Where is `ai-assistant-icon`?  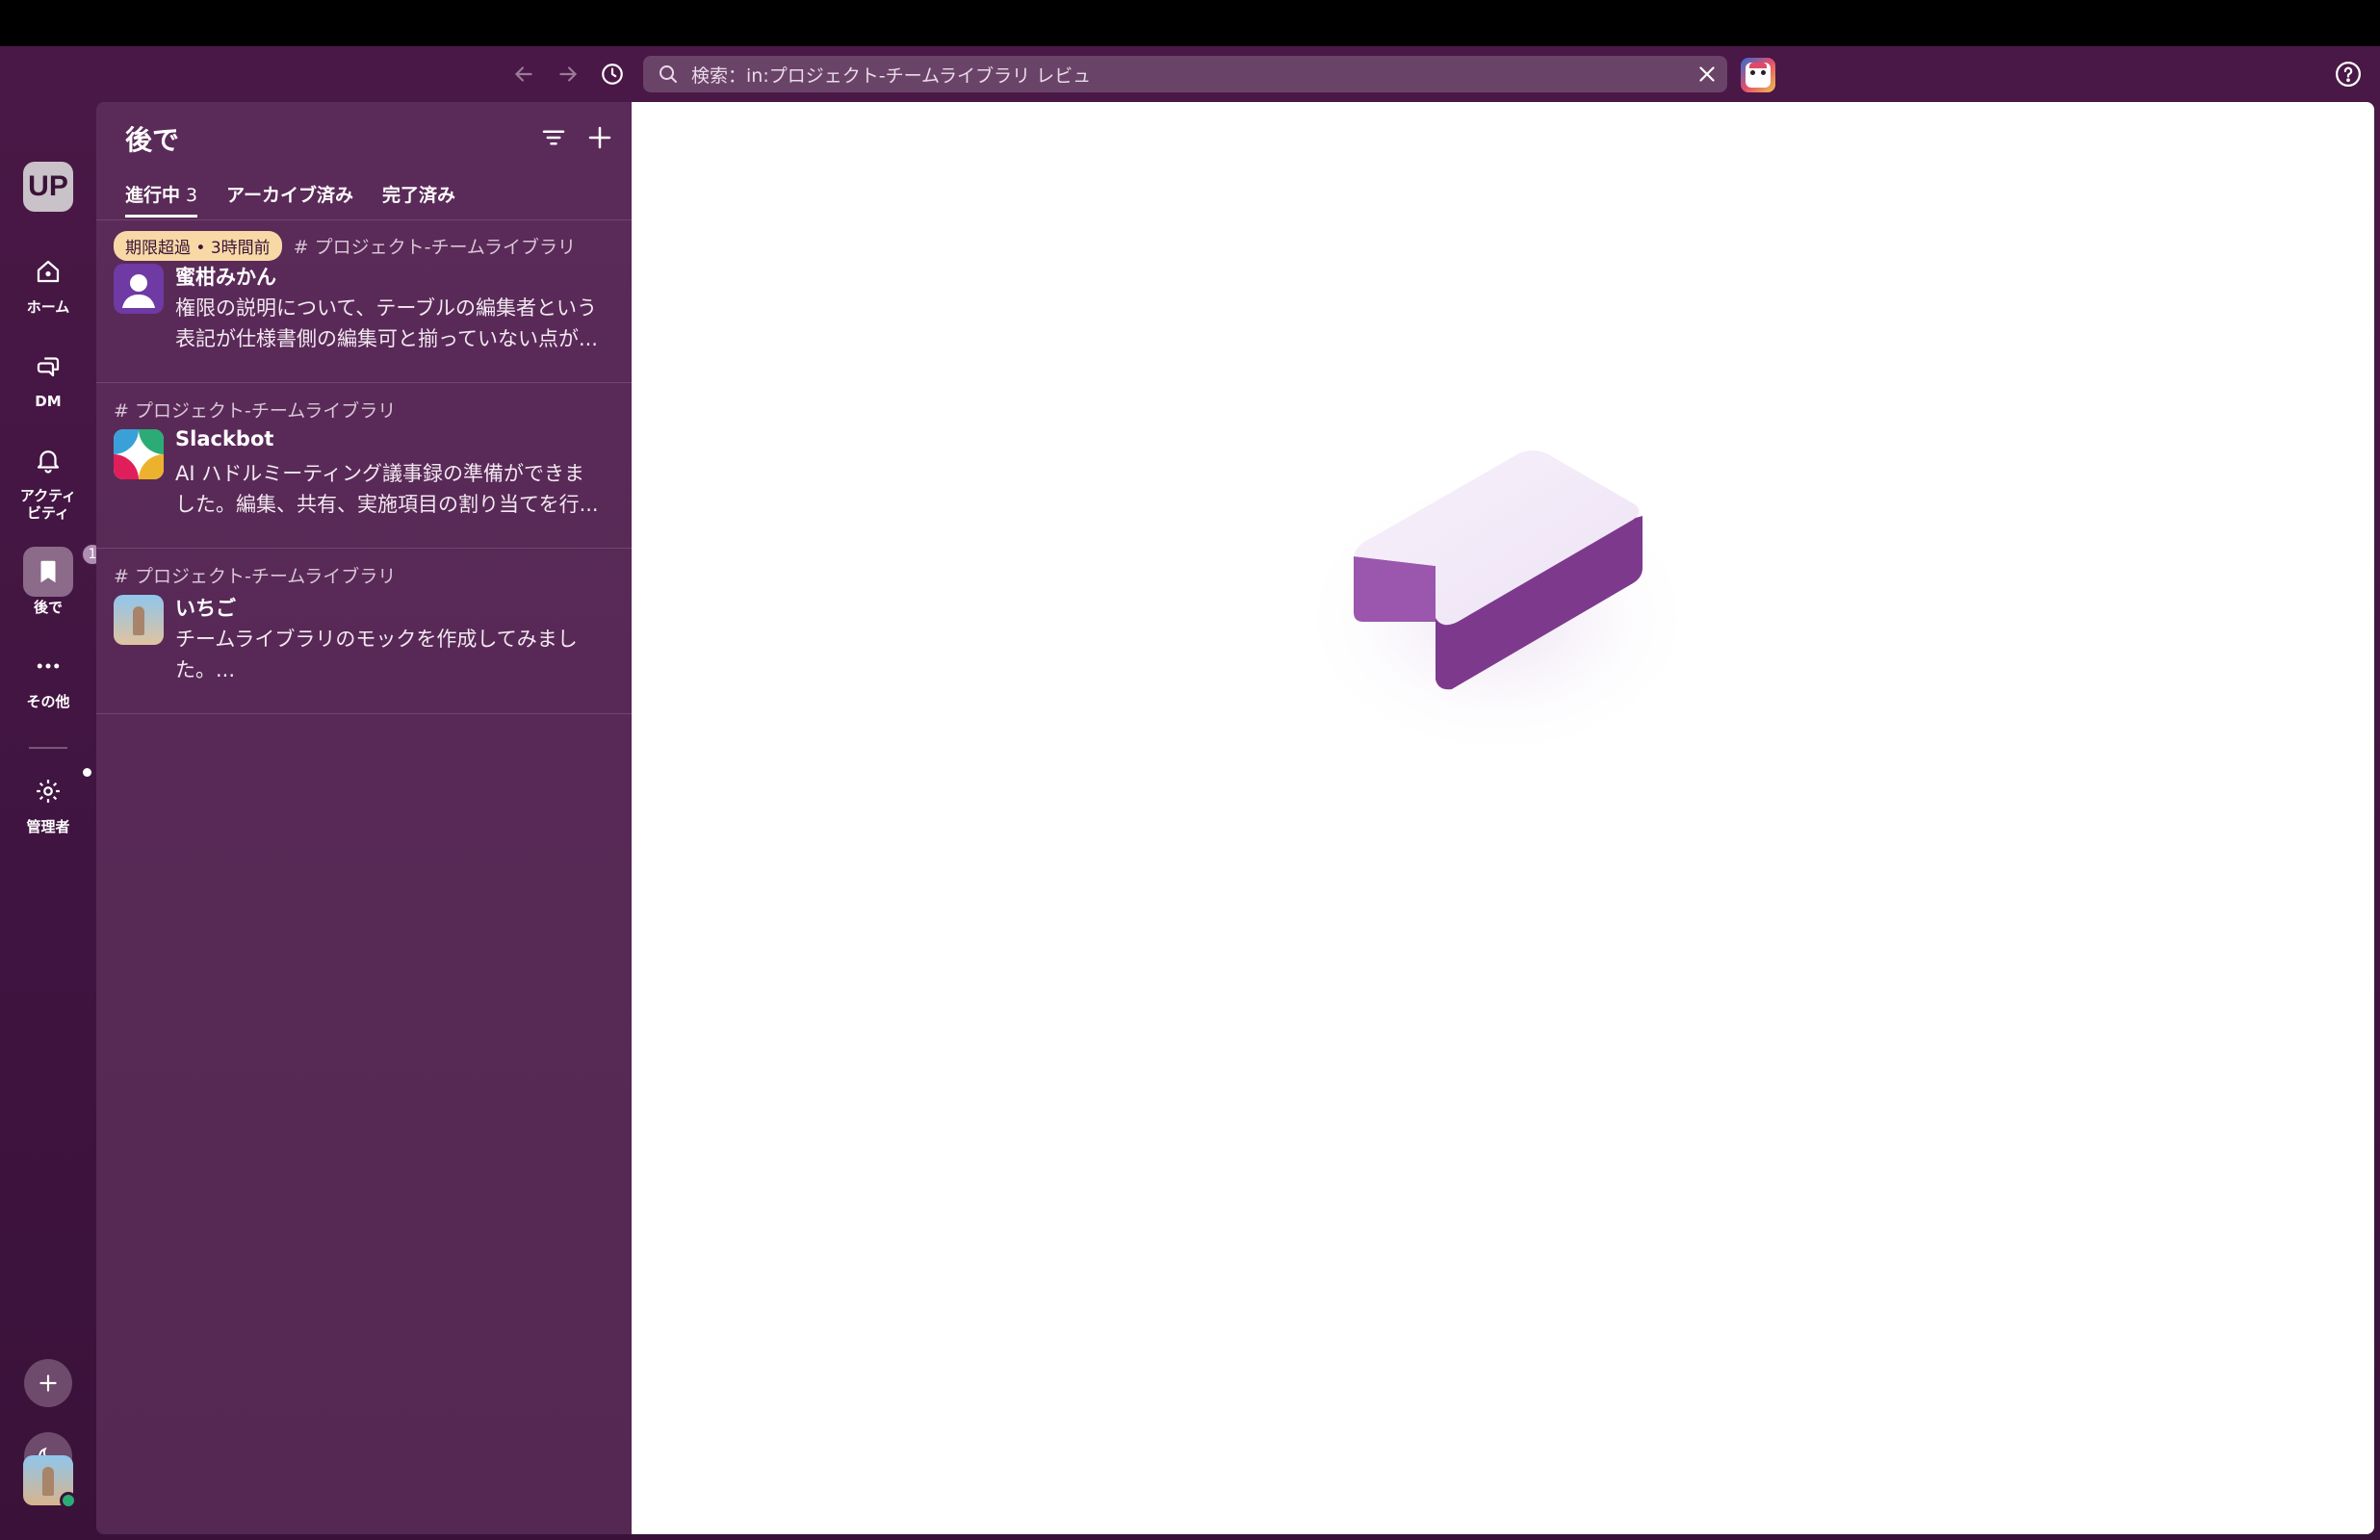 ai-assistant-icon is located at coordinates (1759, 75).